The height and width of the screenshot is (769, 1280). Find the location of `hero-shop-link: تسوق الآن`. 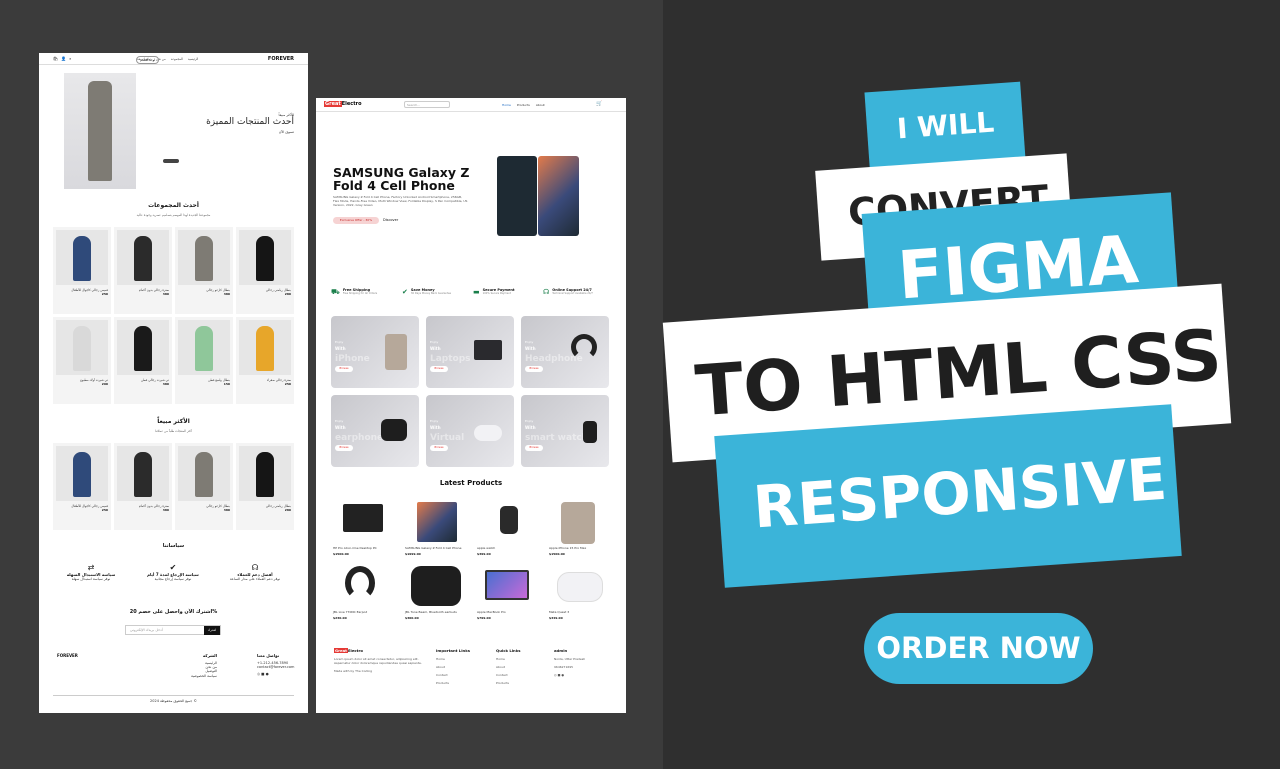

hero-shop-link: تسوق الآن is located at coordinates (250, 132).